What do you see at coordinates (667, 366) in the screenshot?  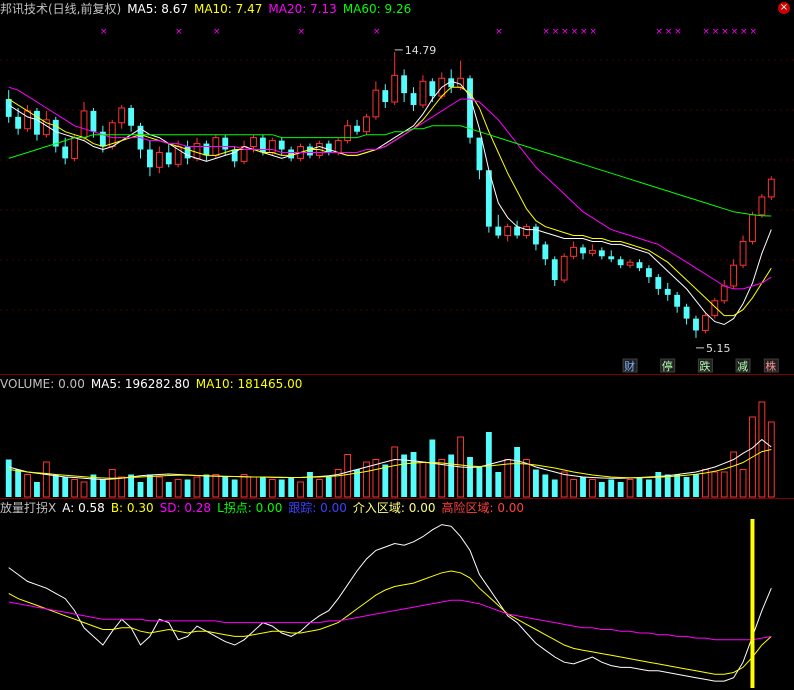 I see `event-label: 停` at bounding box center [667, 366].